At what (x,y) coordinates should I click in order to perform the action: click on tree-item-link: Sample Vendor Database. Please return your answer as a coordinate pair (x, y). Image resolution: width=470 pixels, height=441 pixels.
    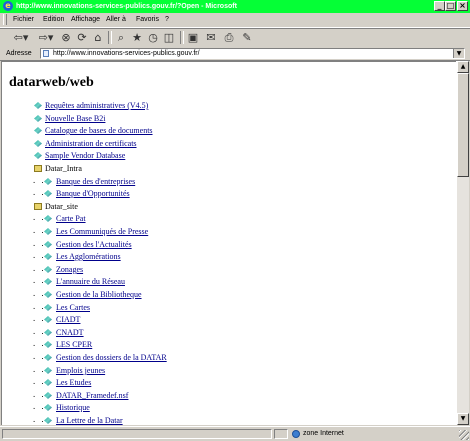
    Looking at the image, I should click on (85, 155).